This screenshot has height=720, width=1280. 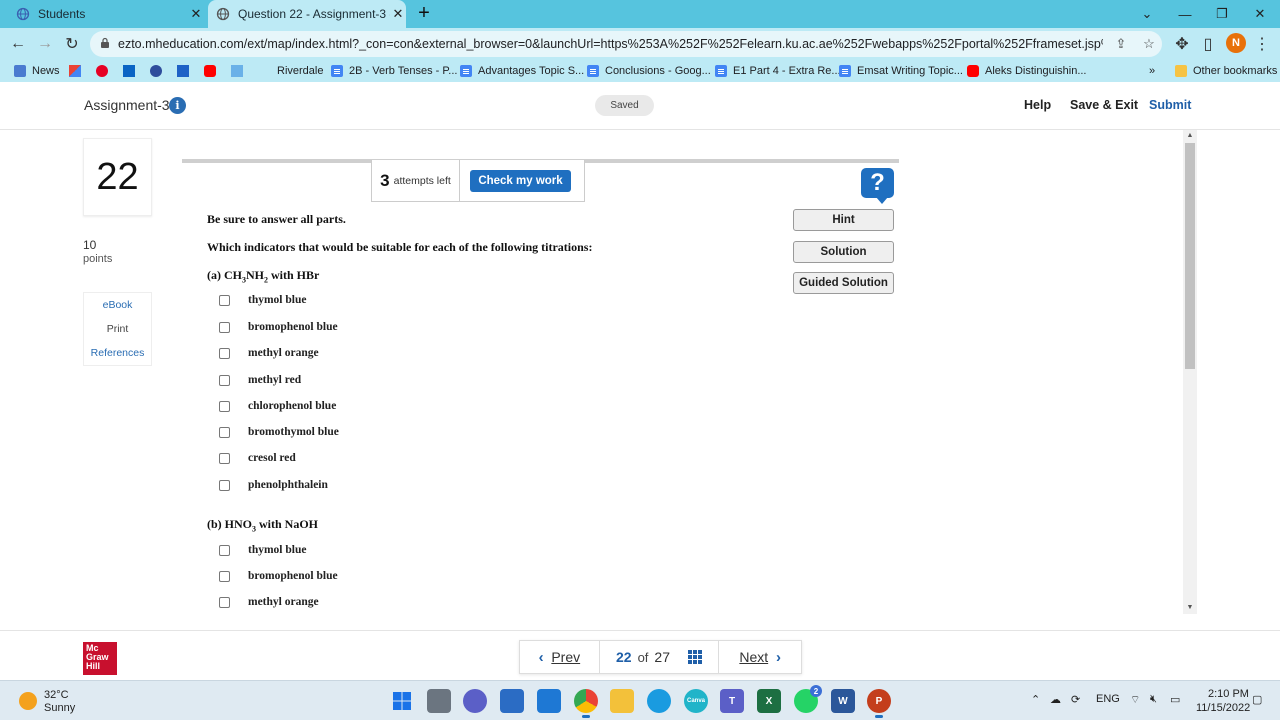 I want to click on option-b-bromophenol-blue: bromophenol blue, so click(x=278, y=576).